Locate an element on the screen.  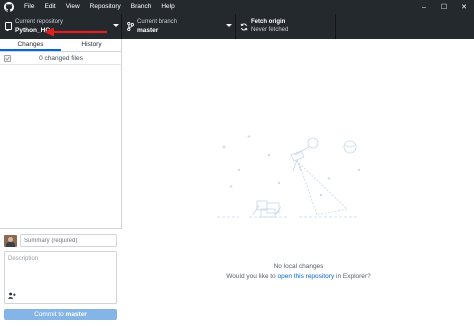
menu-edit: Edit is located at coordinates (49, 7).